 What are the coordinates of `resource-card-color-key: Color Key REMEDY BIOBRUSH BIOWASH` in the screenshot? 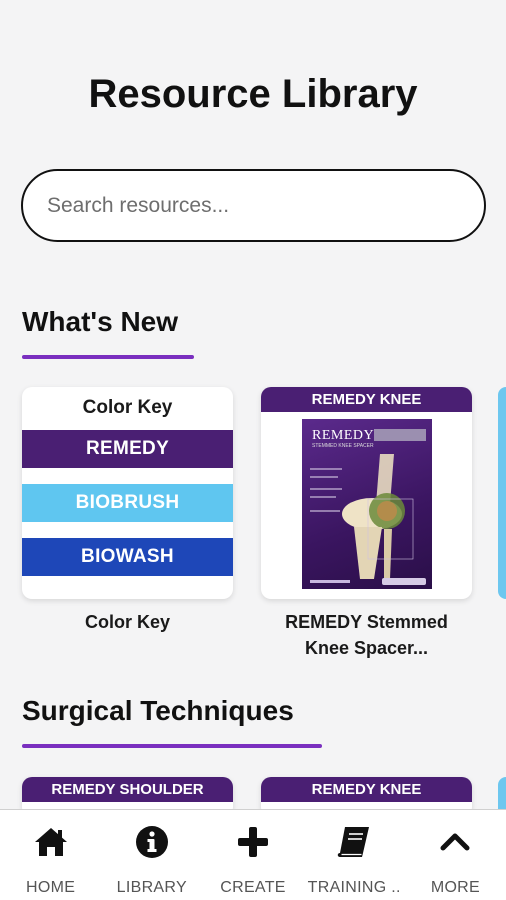 It's located at (127, 493).